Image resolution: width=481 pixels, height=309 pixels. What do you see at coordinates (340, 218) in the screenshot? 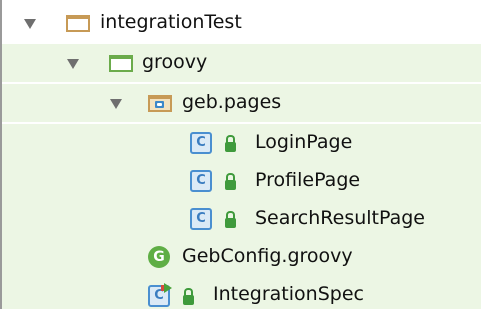
I see `tree-node-label: SearchResultPage` at bounding box center [340, 218].